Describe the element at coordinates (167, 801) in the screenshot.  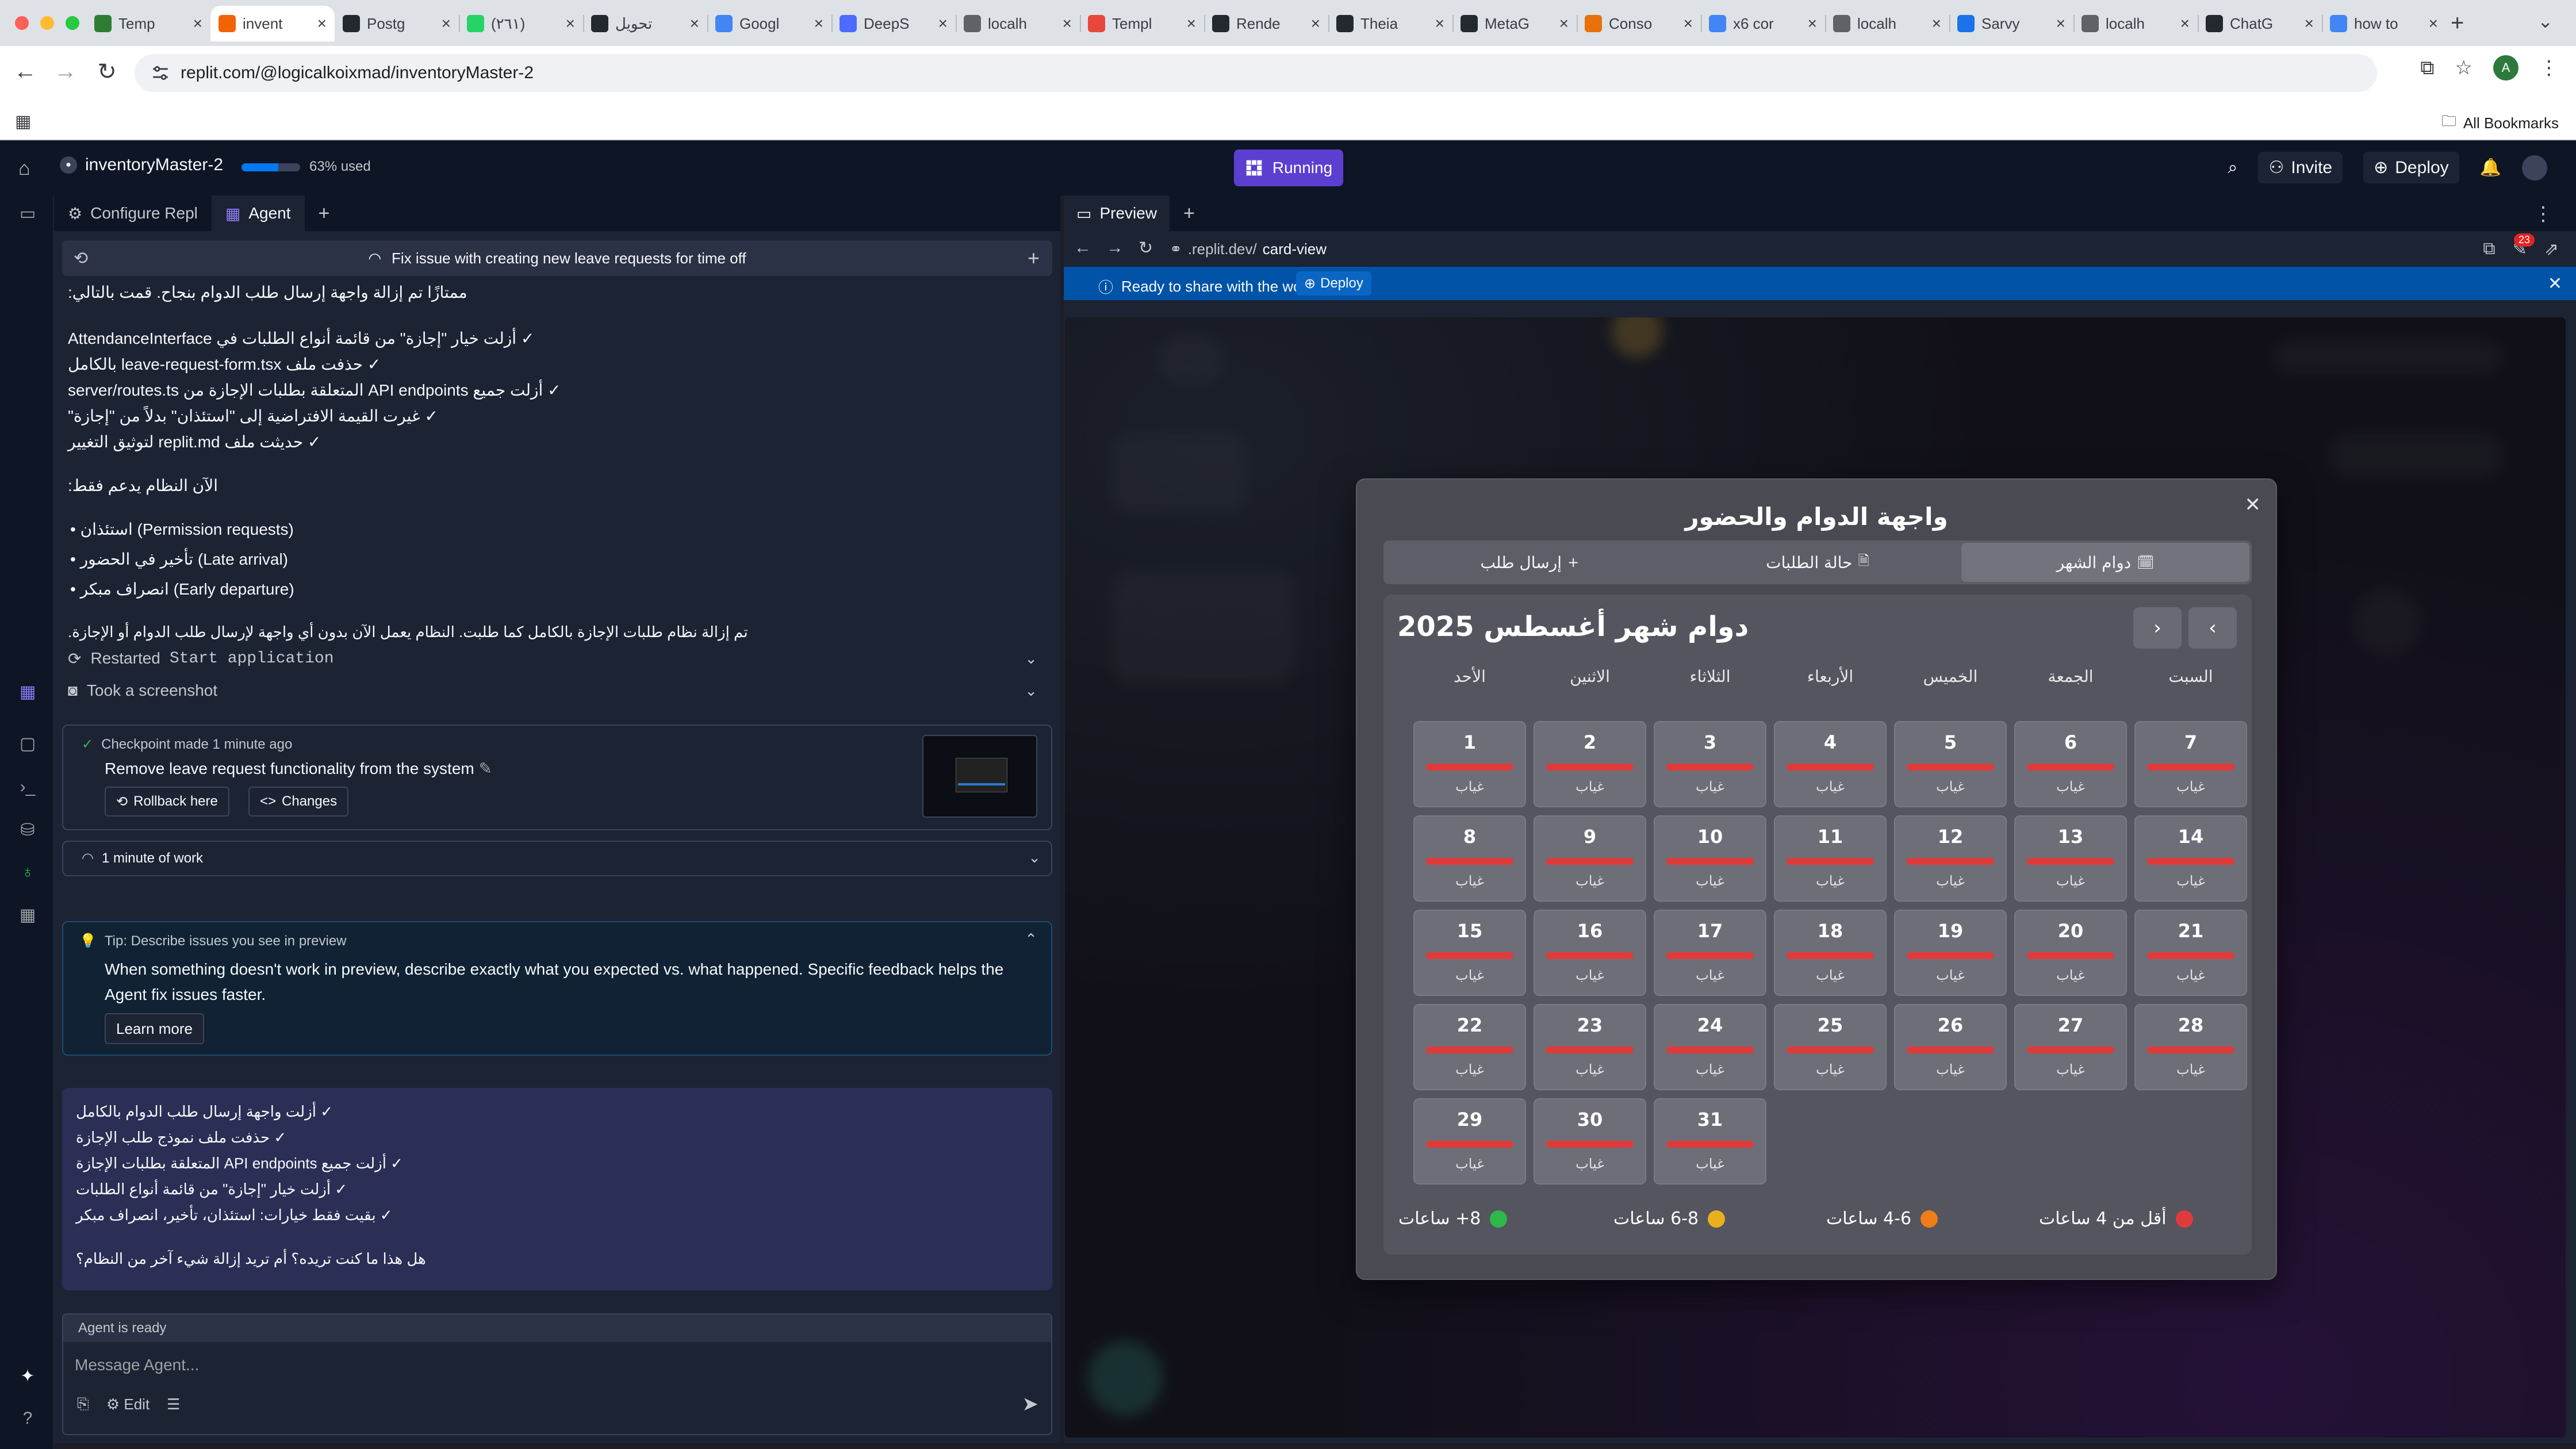
I see `rollback-button: ⟲ Rollback here` at that location.